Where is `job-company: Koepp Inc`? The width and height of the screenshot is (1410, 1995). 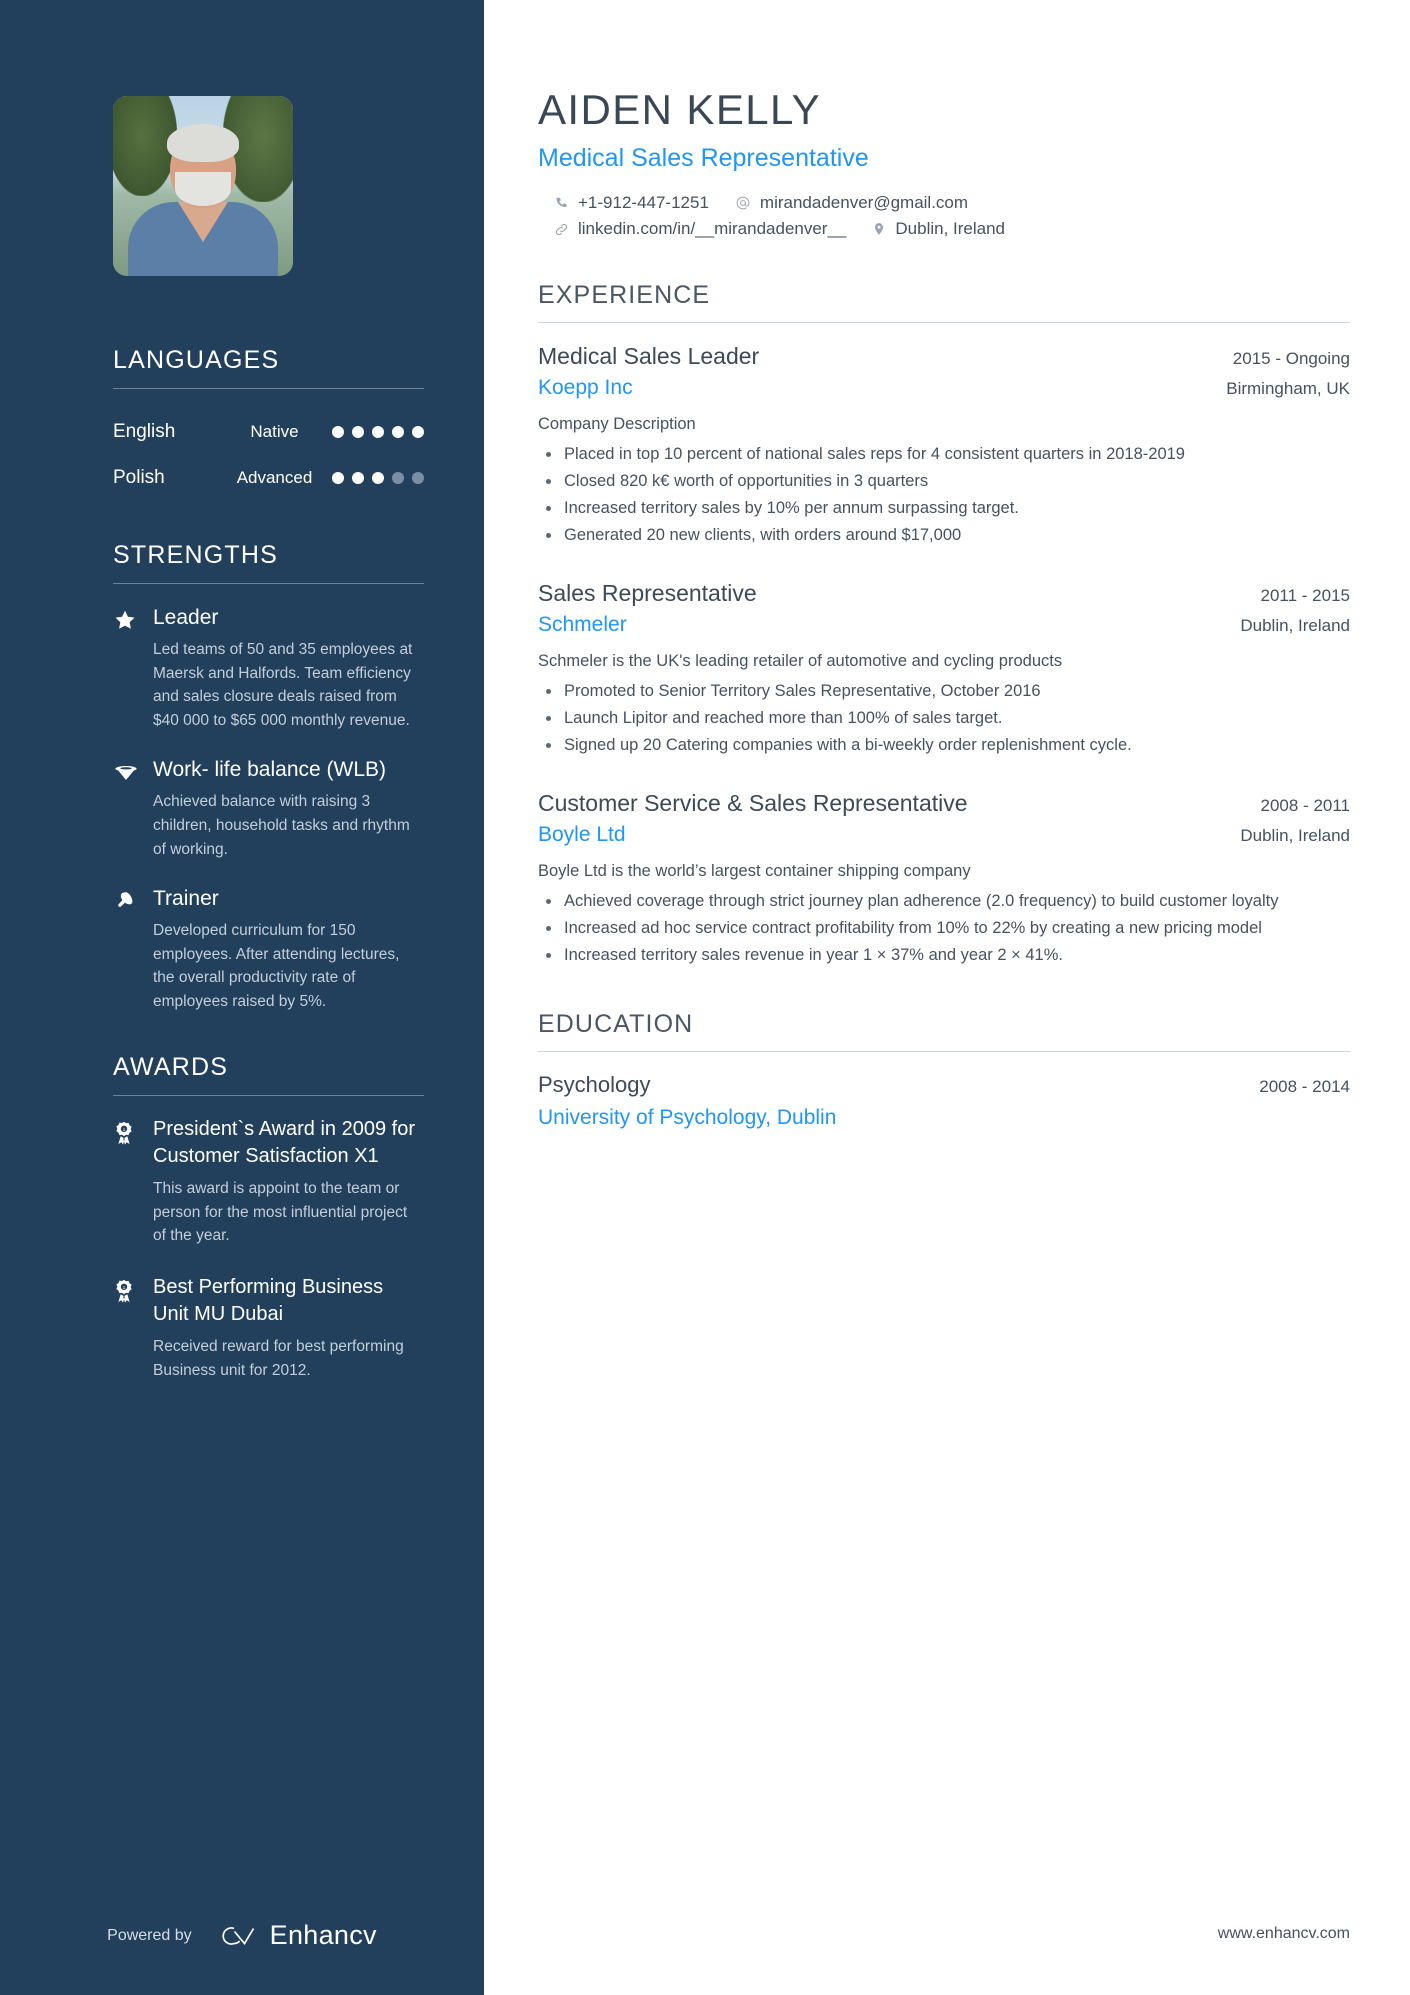 job-company: Koepp Inc is located at coordinates (585, 385).